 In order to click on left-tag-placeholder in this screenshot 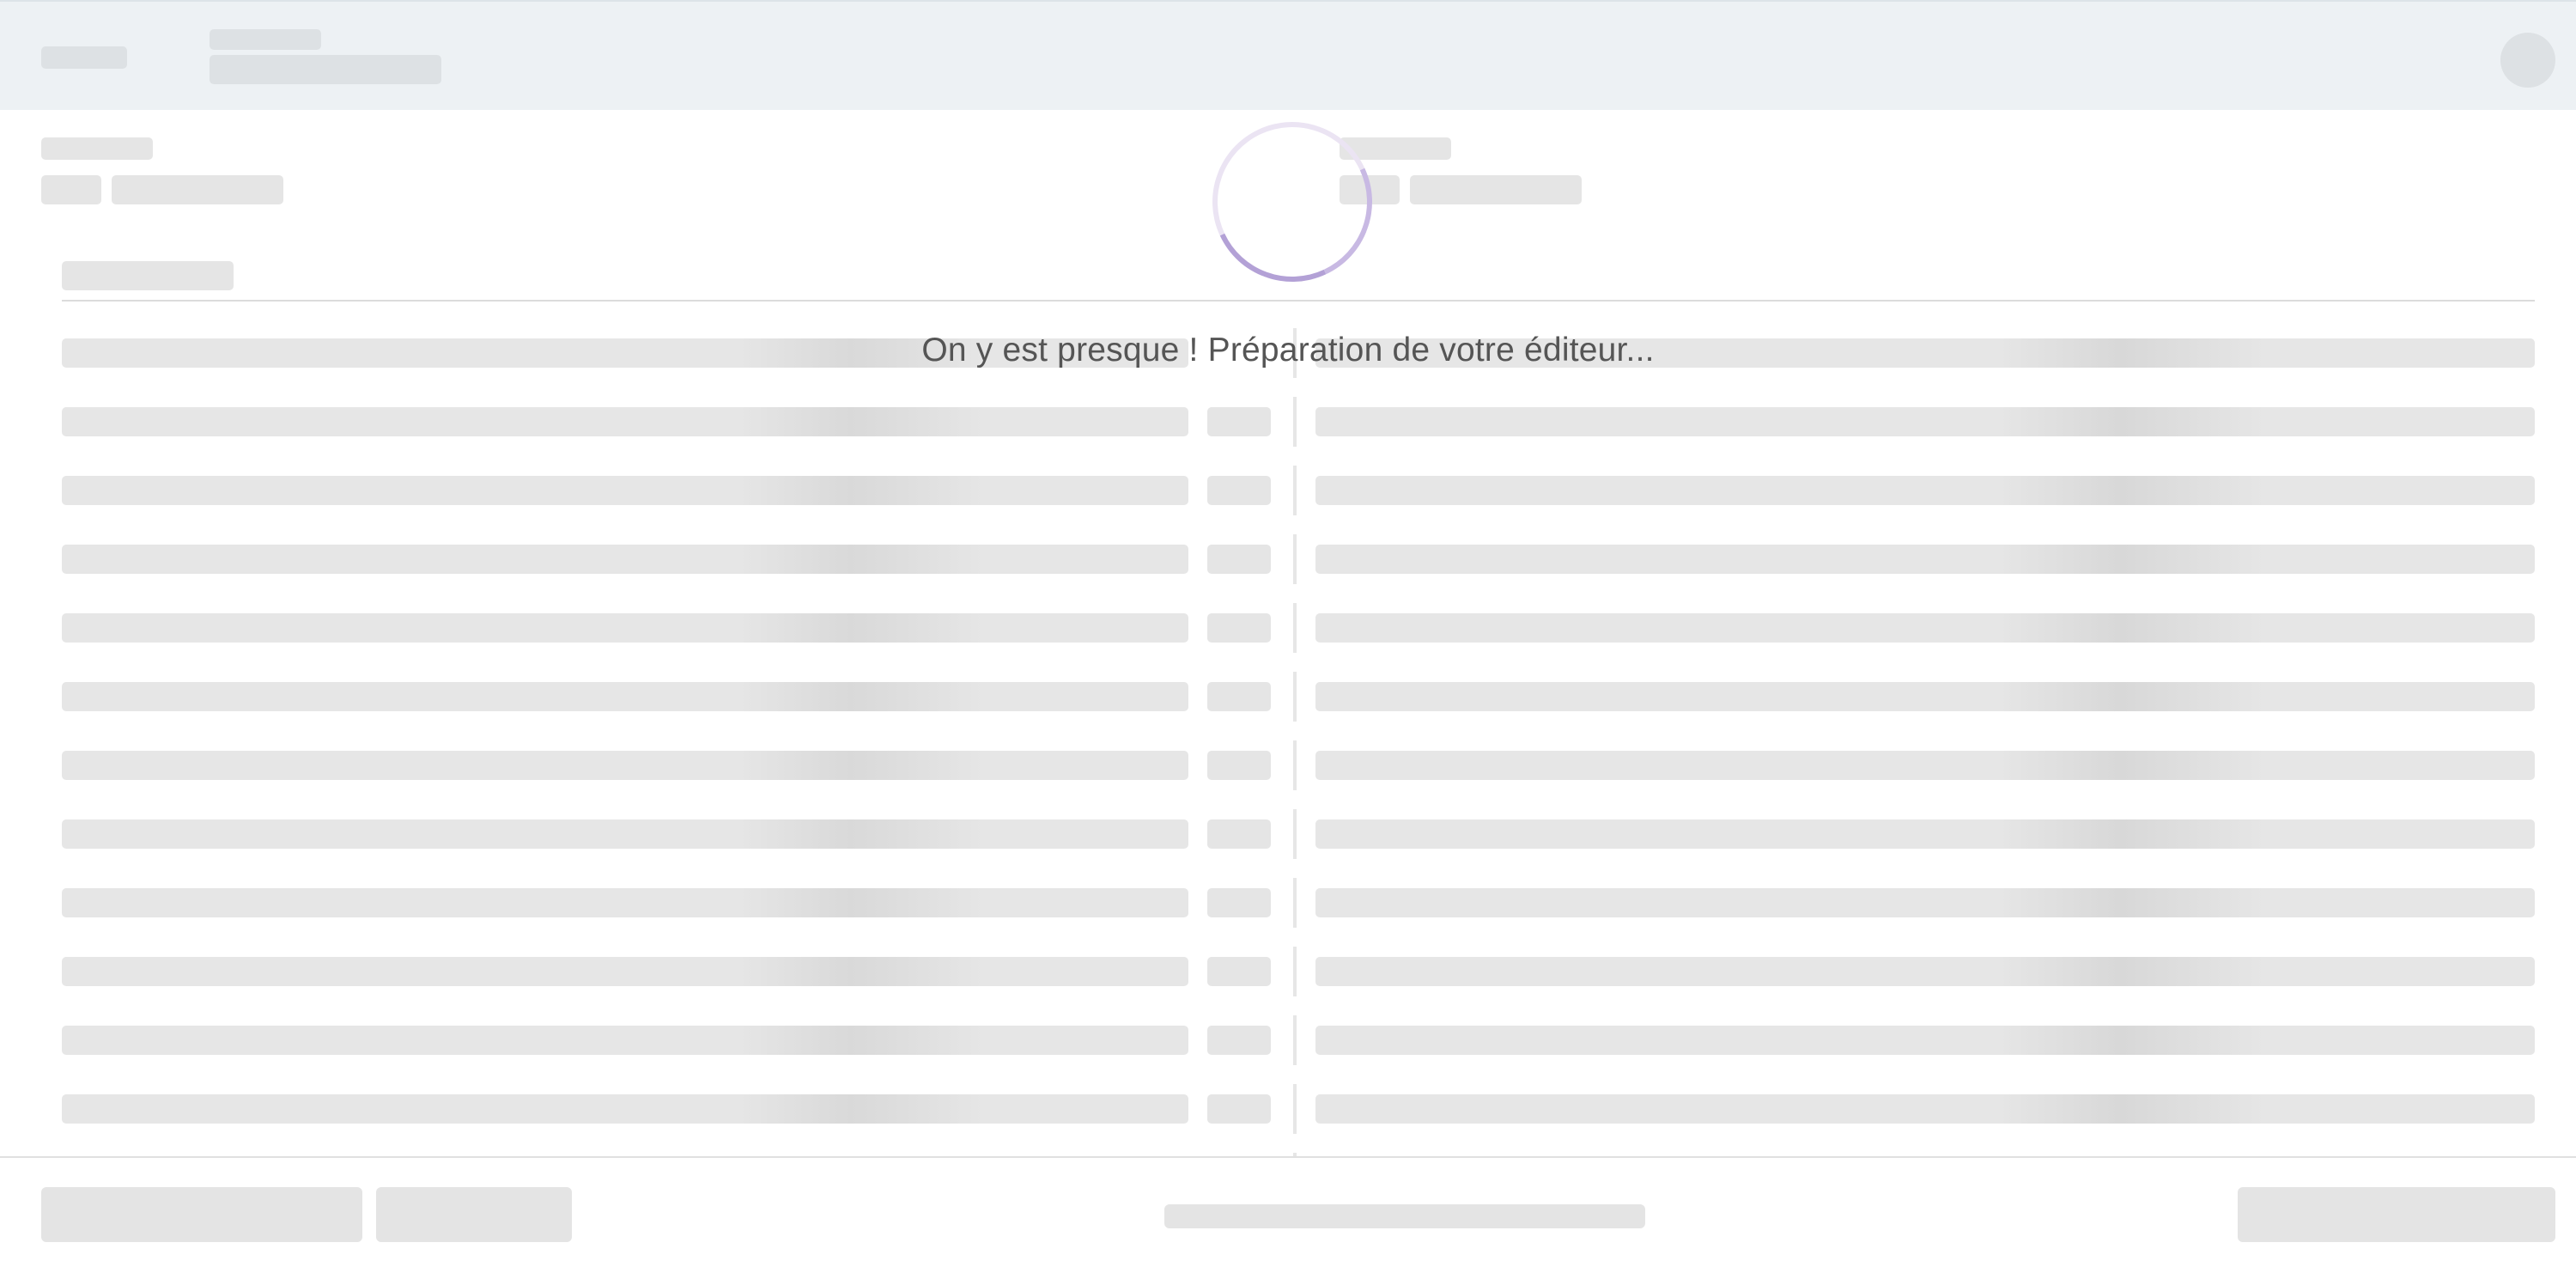, I will do `click(71, 190)`.